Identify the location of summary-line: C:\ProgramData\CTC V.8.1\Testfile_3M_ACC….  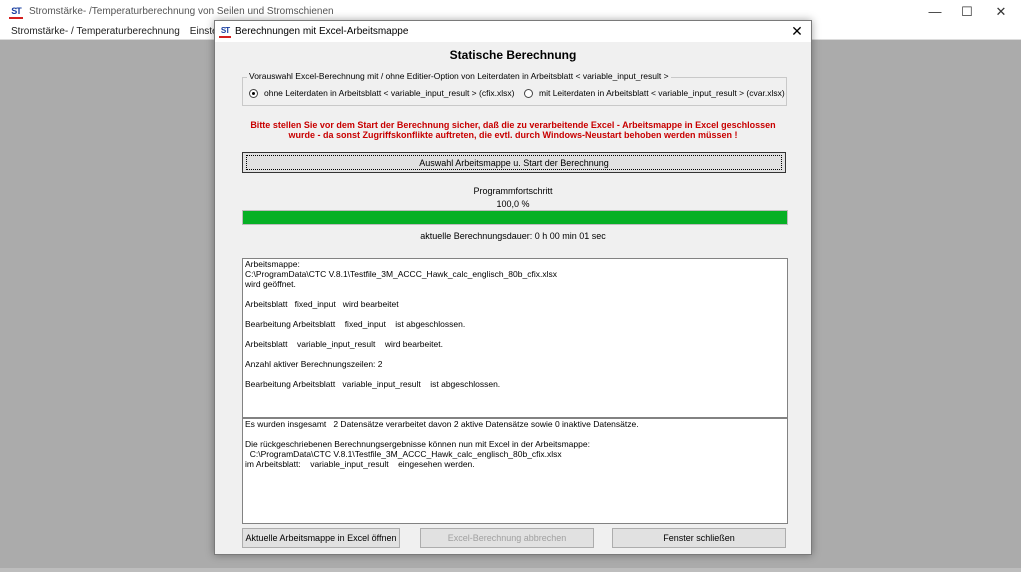
(403, 454).